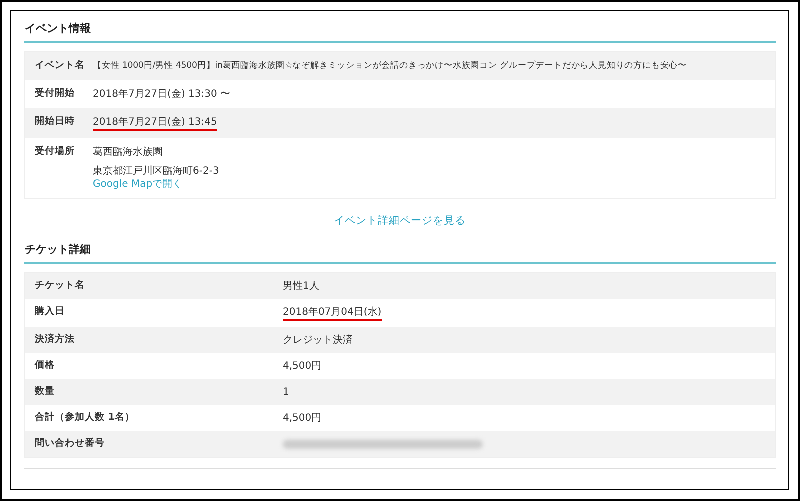 Image resolution: width=800 pixels, height=501 pixels. Describe the element at coordinates (50, 311) in the screenshot. I see `row-label: 購入日` at that location.